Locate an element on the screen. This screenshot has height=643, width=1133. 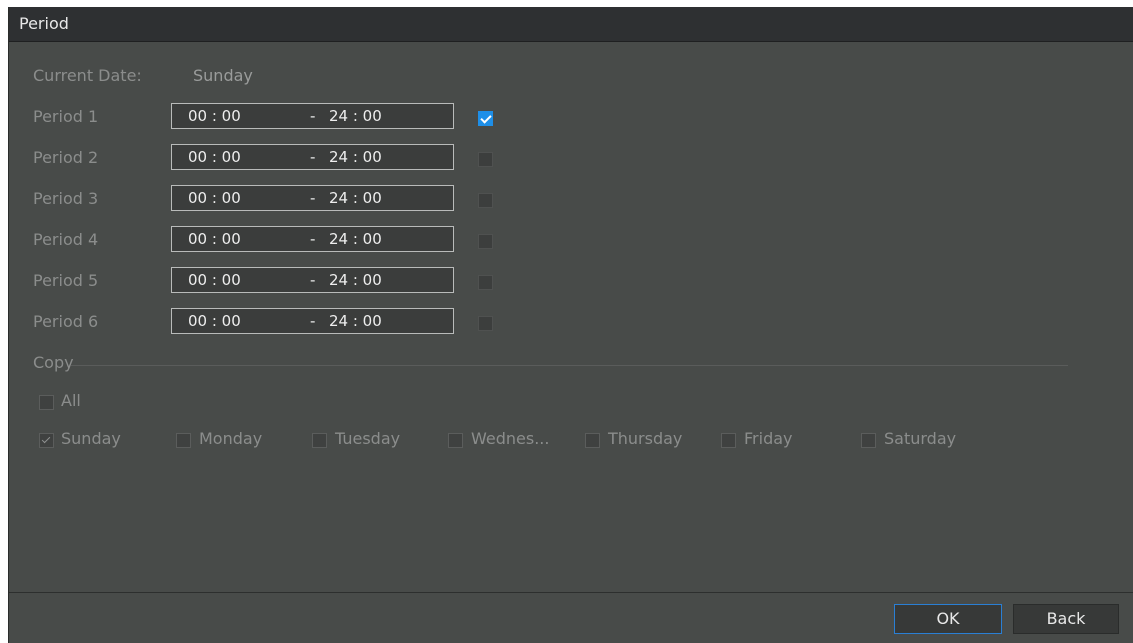
period-3-end-time: 24 : 00 is located at coordinates (355, 198).